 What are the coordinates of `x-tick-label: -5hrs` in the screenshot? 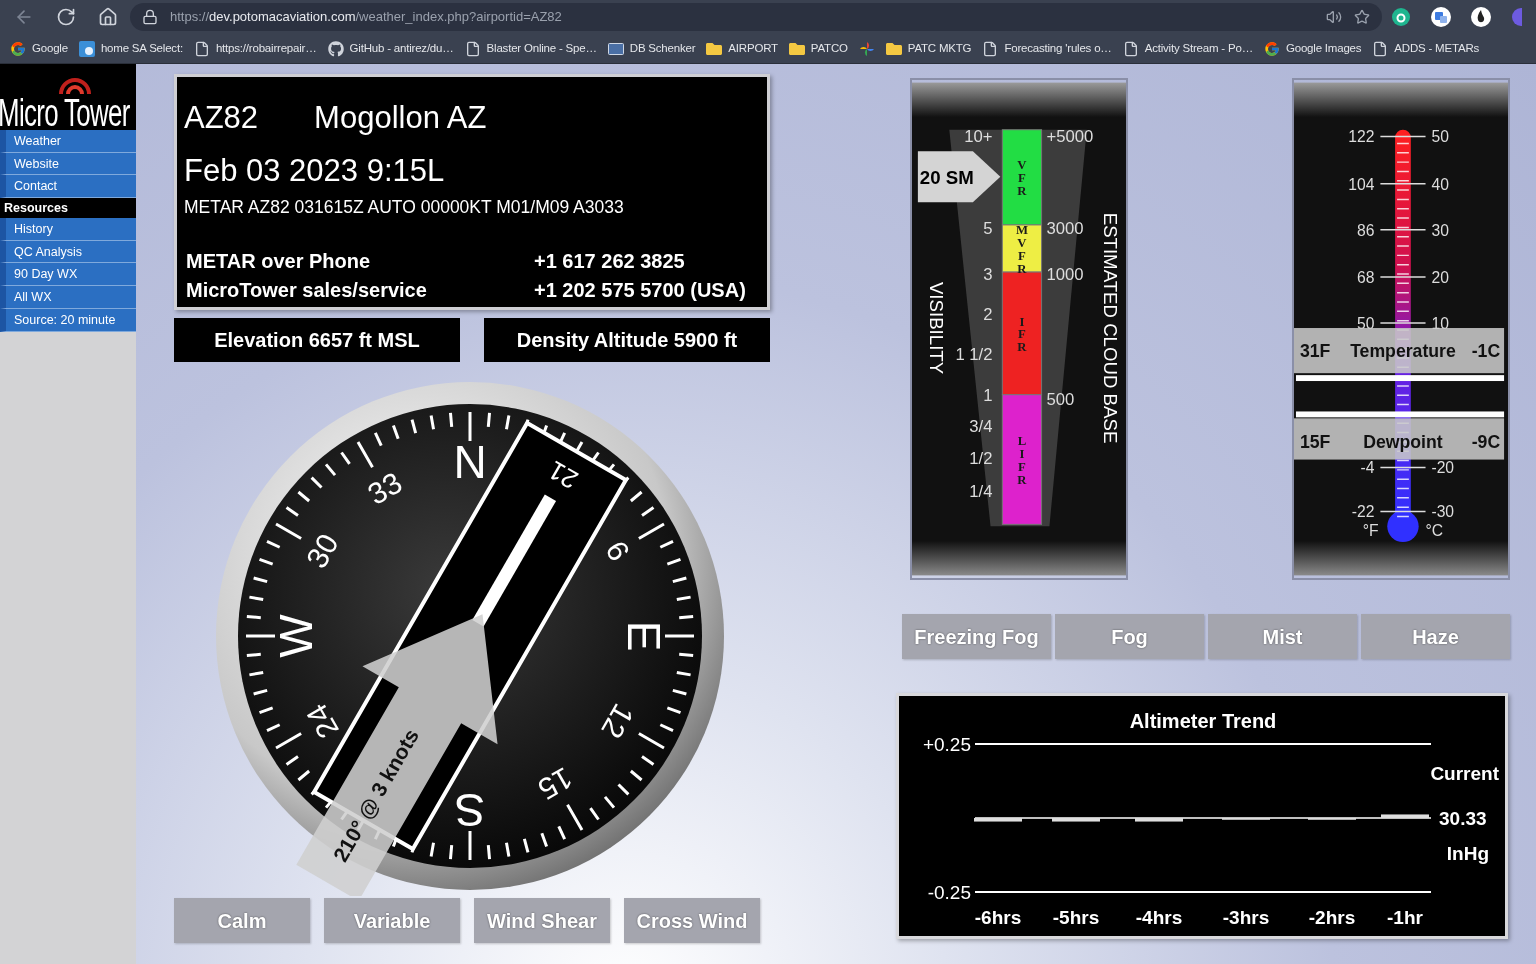 It's located at (1076, 917).